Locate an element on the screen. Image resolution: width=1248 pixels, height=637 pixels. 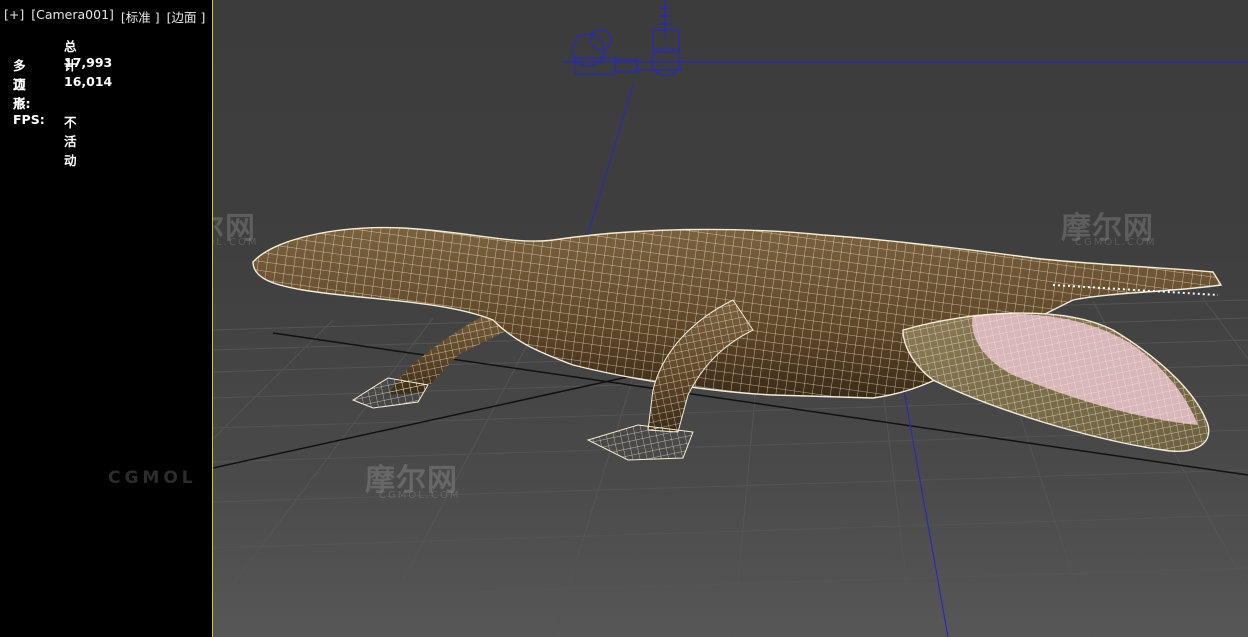
safe-frame-border is located at coordinates (212, 318).